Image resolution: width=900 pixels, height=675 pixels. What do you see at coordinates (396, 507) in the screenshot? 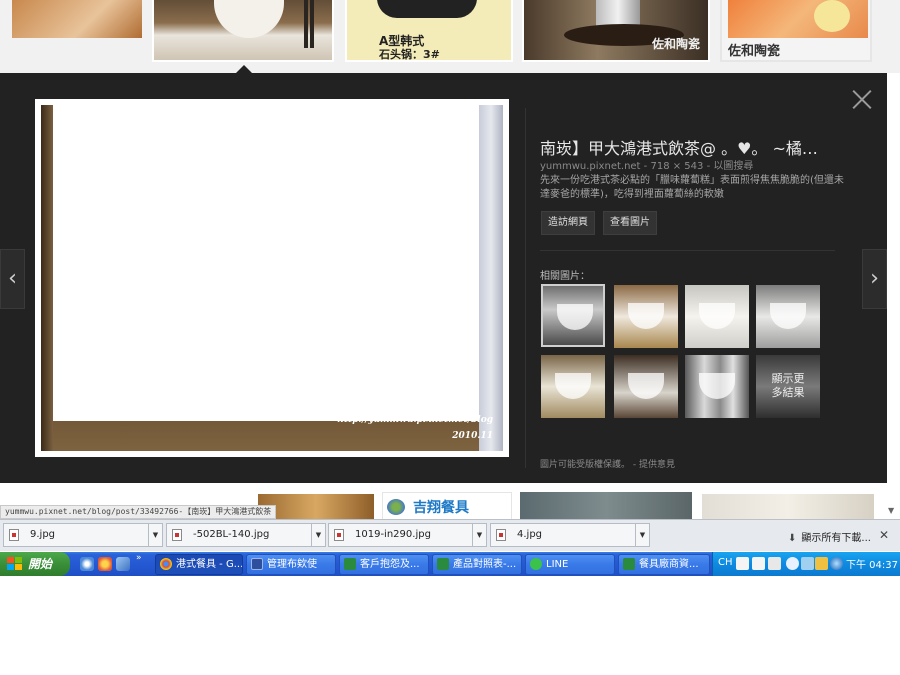
I see `brand-logo-icon` at bounding box center [396, 507].